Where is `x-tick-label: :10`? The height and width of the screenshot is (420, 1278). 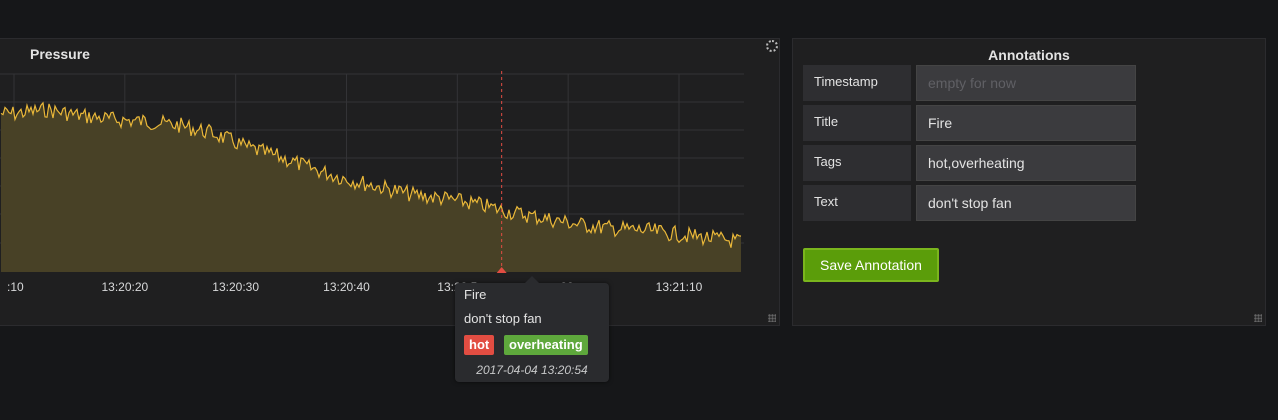 x-tick-label: :10 is located at coordinates (15, 287).